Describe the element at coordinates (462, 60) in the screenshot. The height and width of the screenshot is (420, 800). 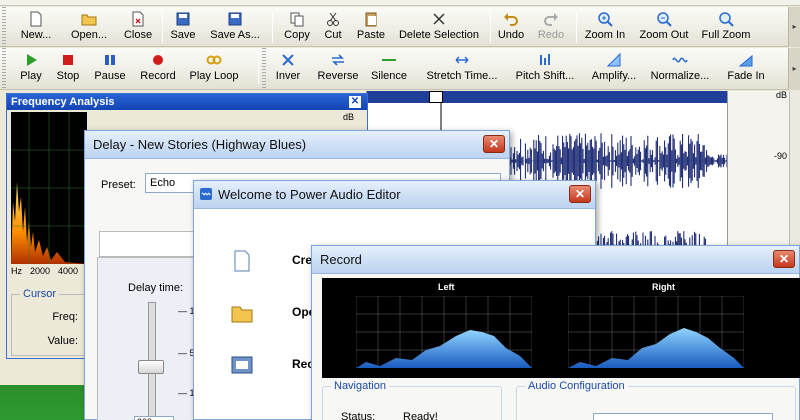
I see `stretch-time-icon` at that location.